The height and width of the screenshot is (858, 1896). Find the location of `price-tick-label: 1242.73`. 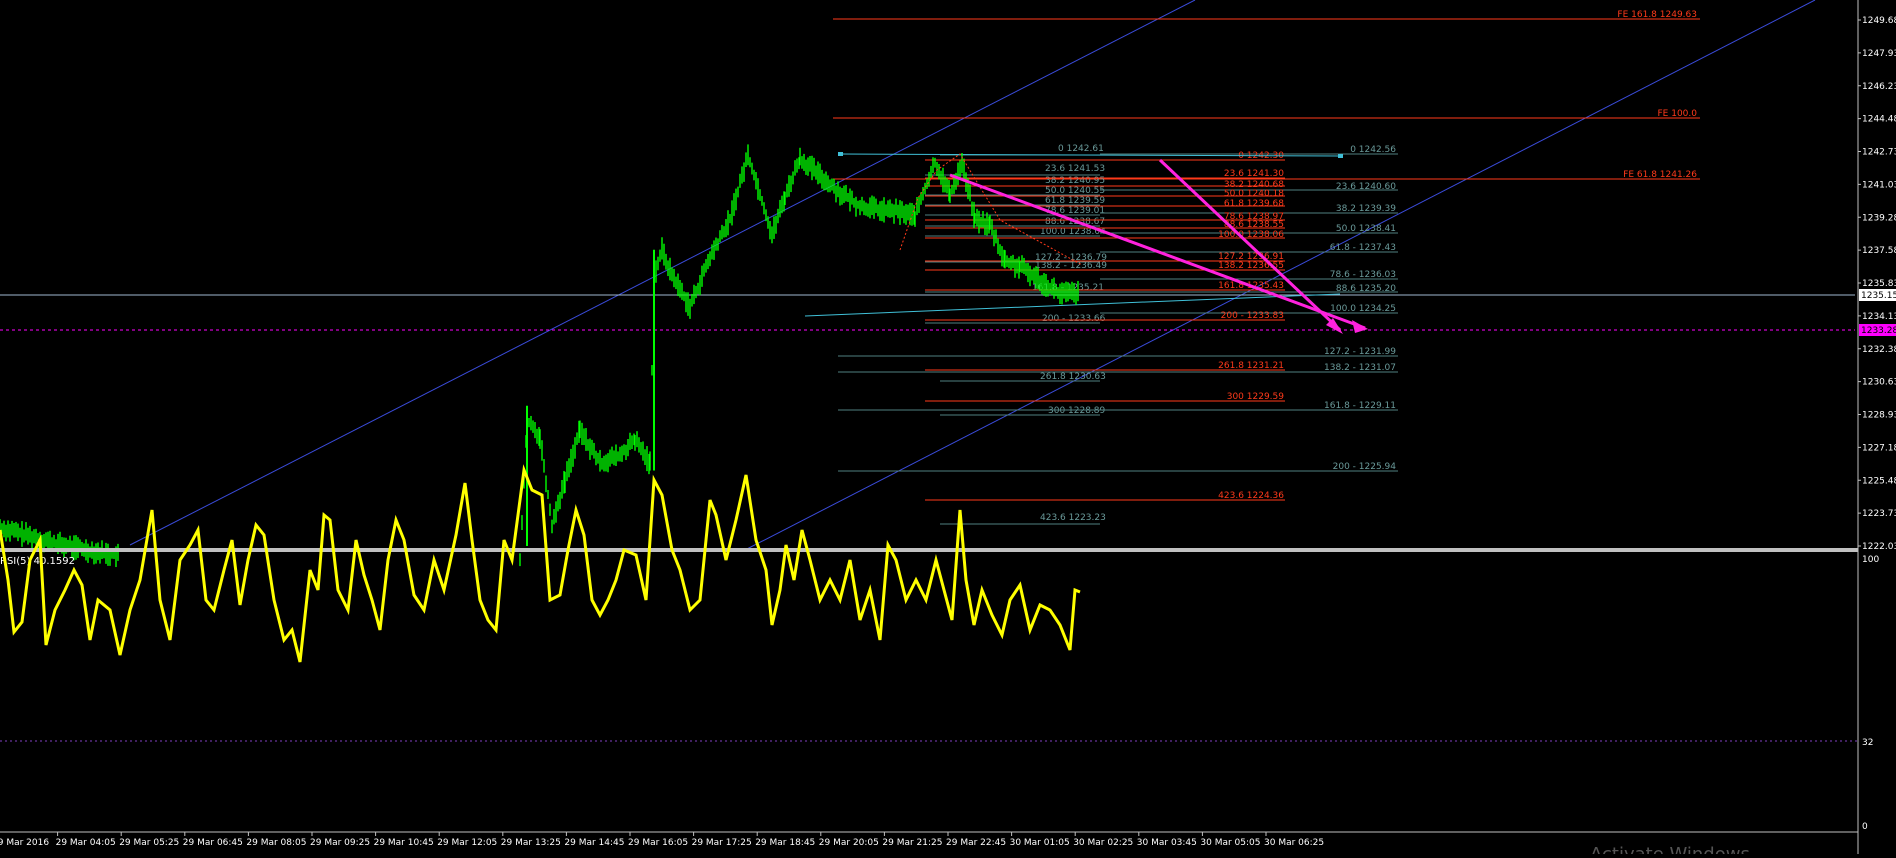

price-tick-label: 1242.73 is located at coordinates (1879, 153).